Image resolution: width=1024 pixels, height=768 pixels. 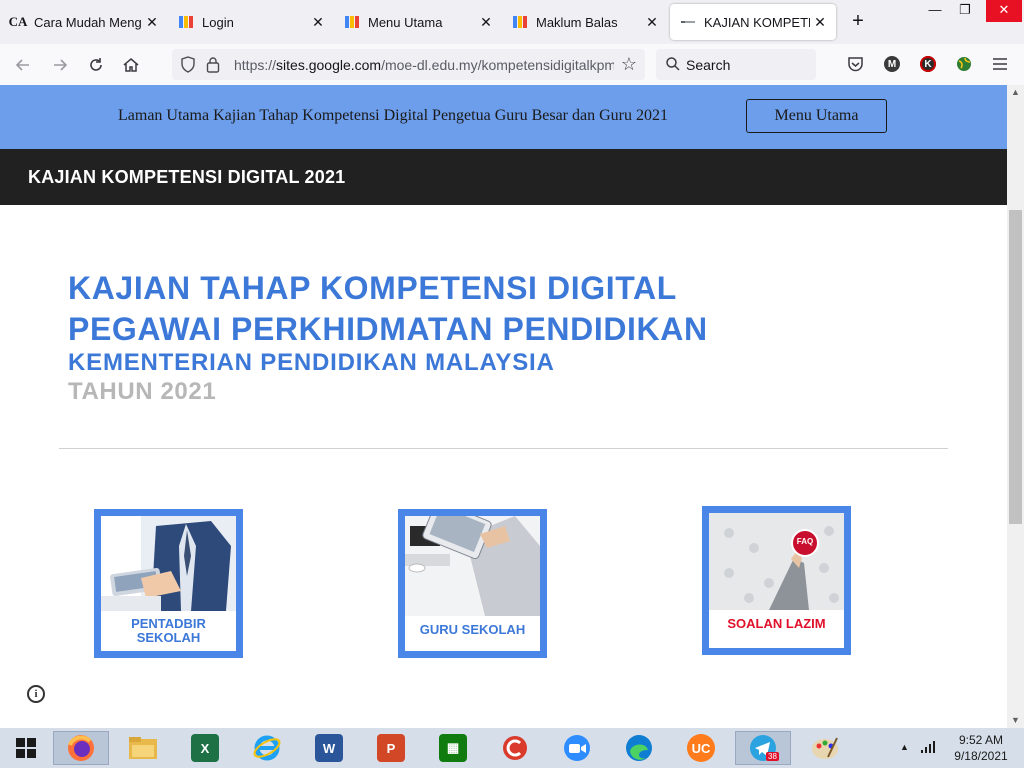 I want to click on clock-date: 9/18/2021, so click(x=981, y=756).